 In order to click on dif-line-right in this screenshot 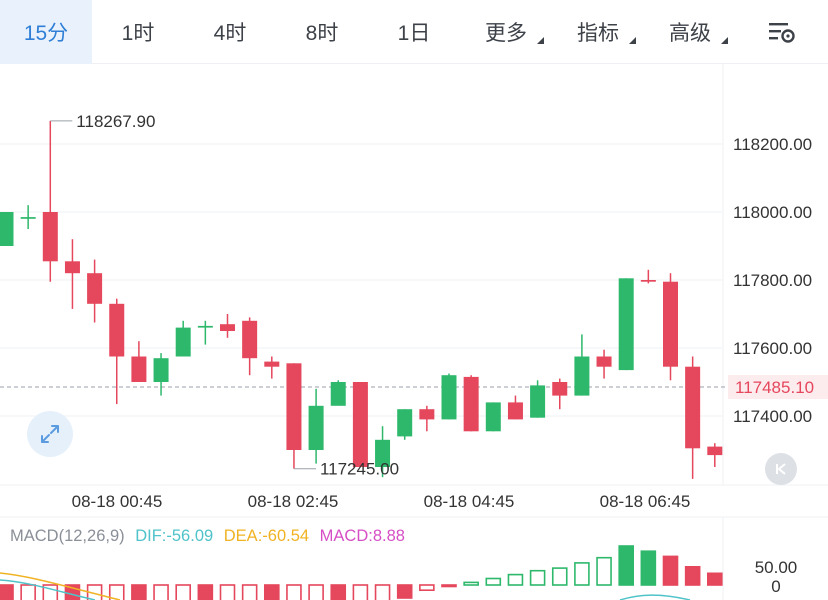, I will do `click(655, 597)`.